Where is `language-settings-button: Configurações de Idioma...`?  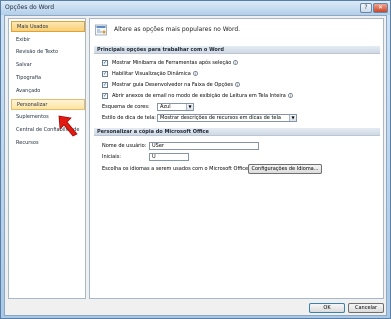 language-settings-button: Configurações de Idioma... is located at coordinates (285, 169).